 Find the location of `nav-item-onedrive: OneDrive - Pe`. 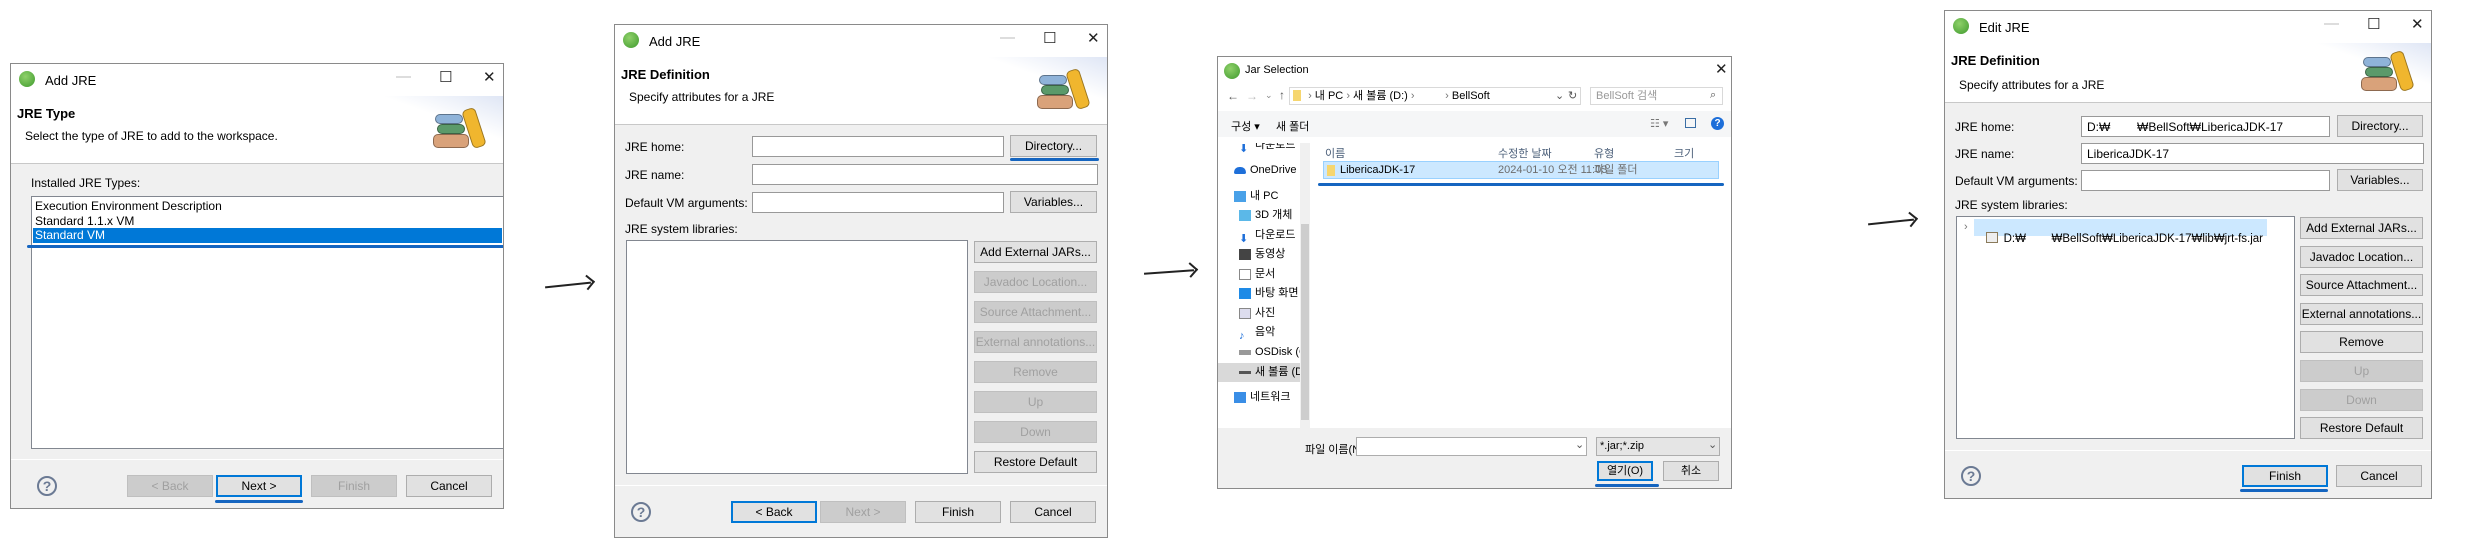

nav-item-onedrive: OneDrive - Pe is located at coordinates (1259, 170).